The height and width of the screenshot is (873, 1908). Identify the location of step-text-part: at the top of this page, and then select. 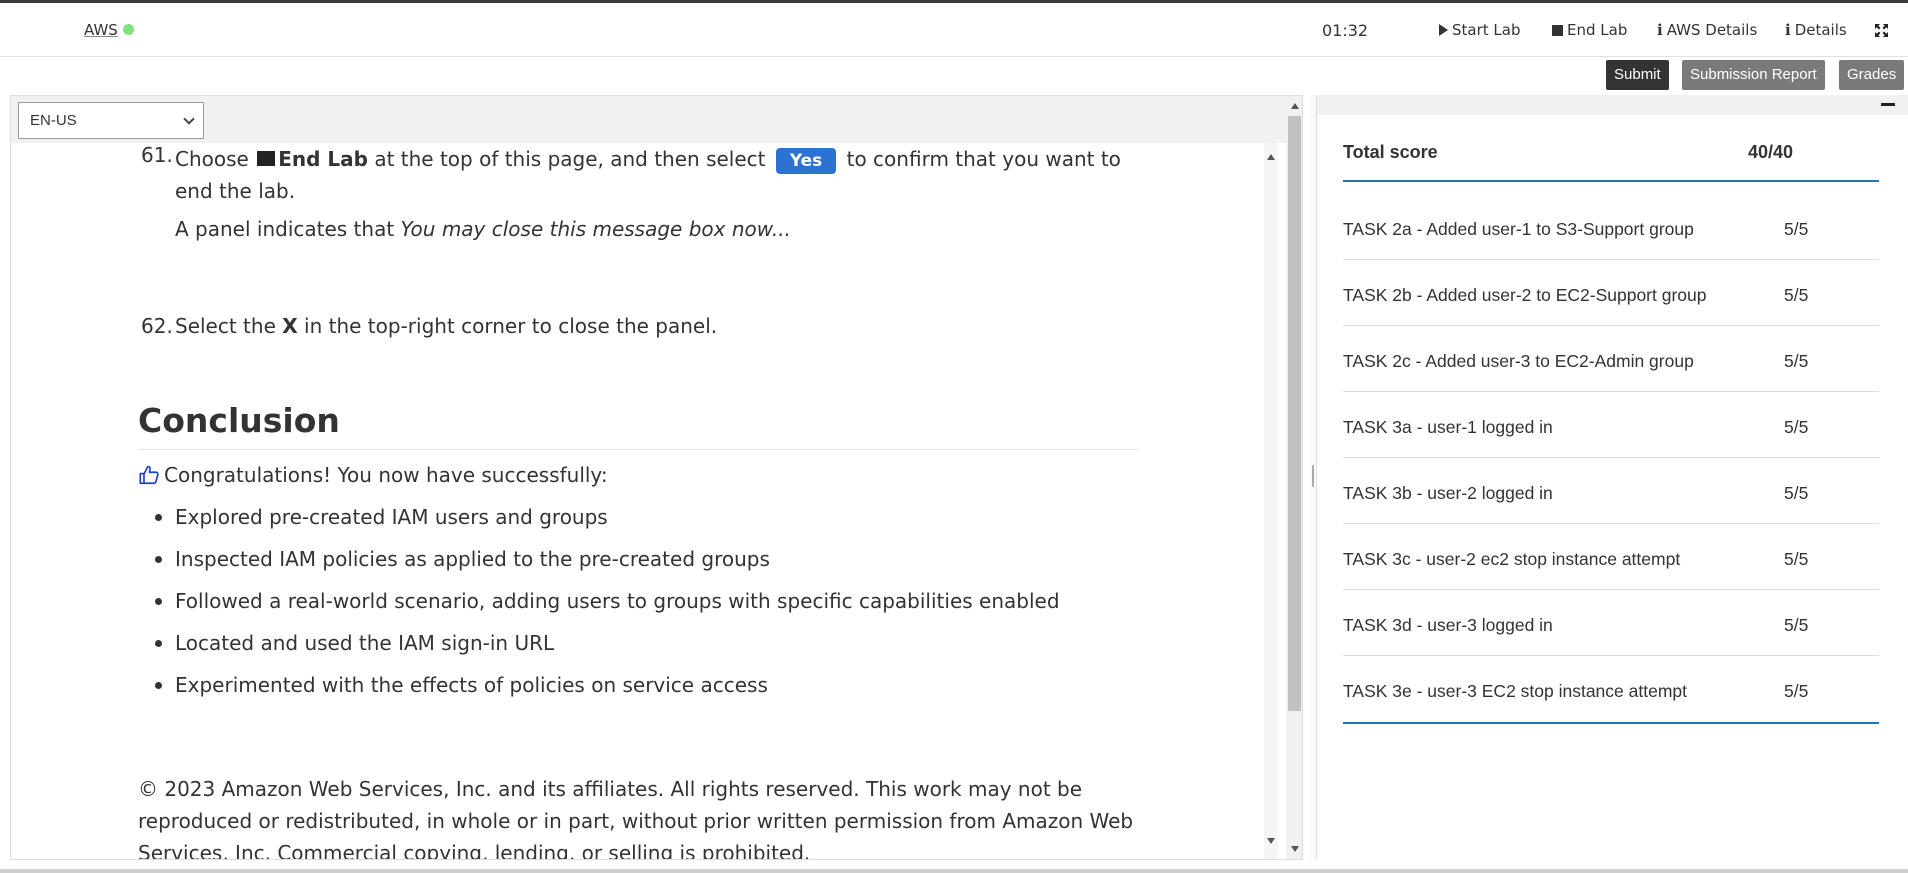
(570, 159).